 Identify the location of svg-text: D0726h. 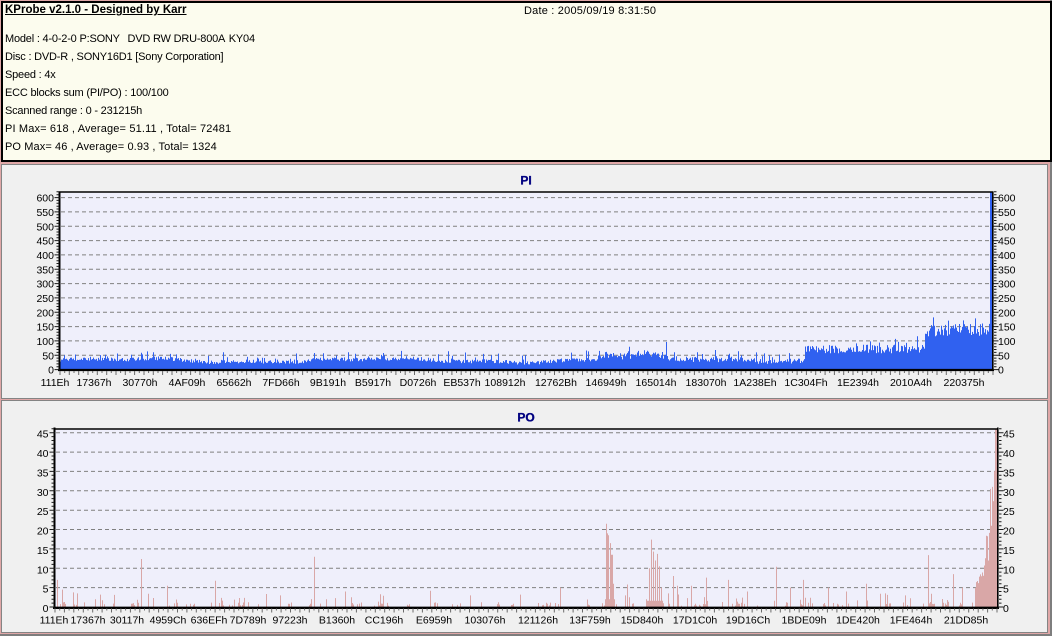
(418, 383).